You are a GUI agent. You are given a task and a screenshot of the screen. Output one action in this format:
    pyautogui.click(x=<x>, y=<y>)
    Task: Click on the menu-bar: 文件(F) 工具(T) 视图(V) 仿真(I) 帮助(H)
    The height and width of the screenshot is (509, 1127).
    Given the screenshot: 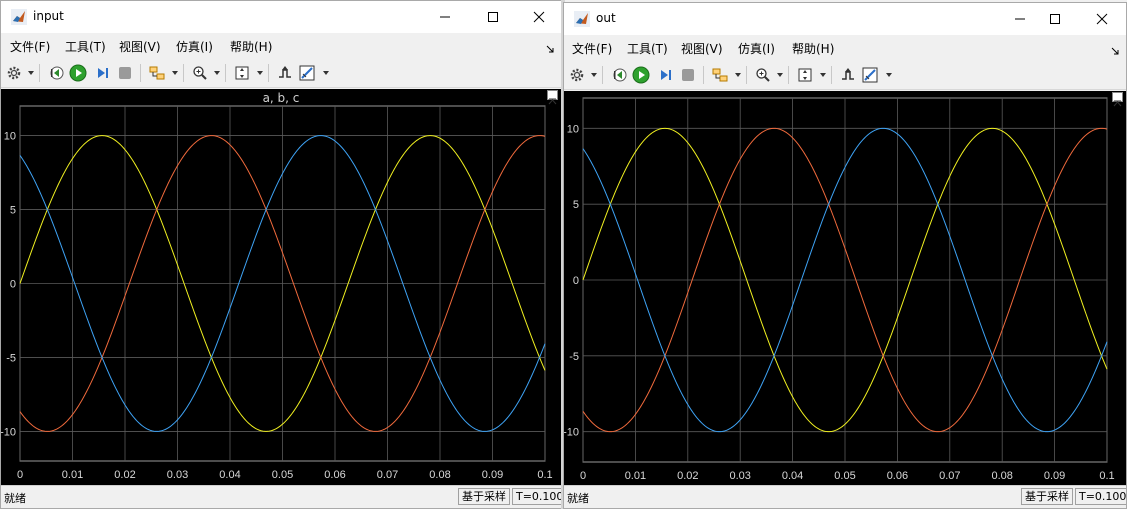 What is the action you would take?
    pyautogui.click(x=845, y=47)
    